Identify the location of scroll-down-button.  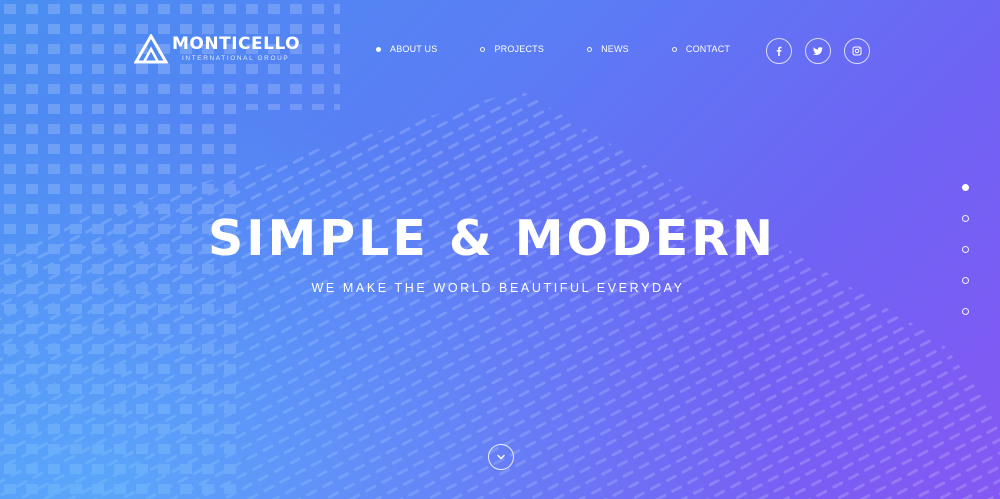
(501, 457).